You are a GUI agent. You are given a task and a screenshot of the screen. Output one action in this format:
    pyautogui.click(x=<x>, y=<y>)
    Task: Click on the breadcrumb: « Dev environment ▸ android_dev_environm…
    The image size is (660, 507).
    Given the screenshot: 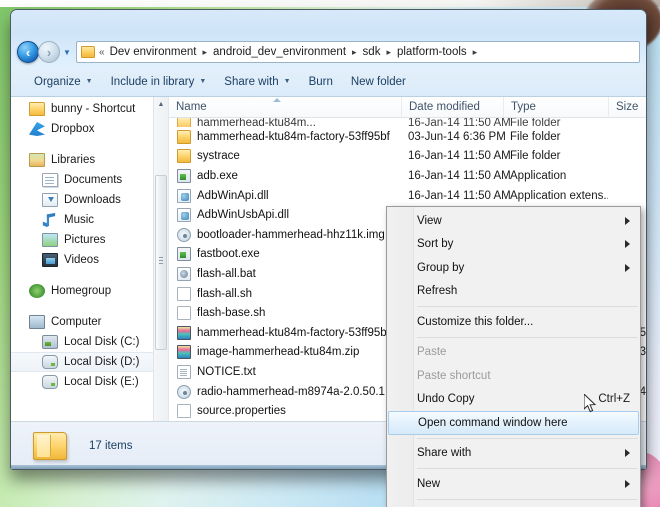 What is the action you would take?
    pyautogui.click(x=358, y=52)
    